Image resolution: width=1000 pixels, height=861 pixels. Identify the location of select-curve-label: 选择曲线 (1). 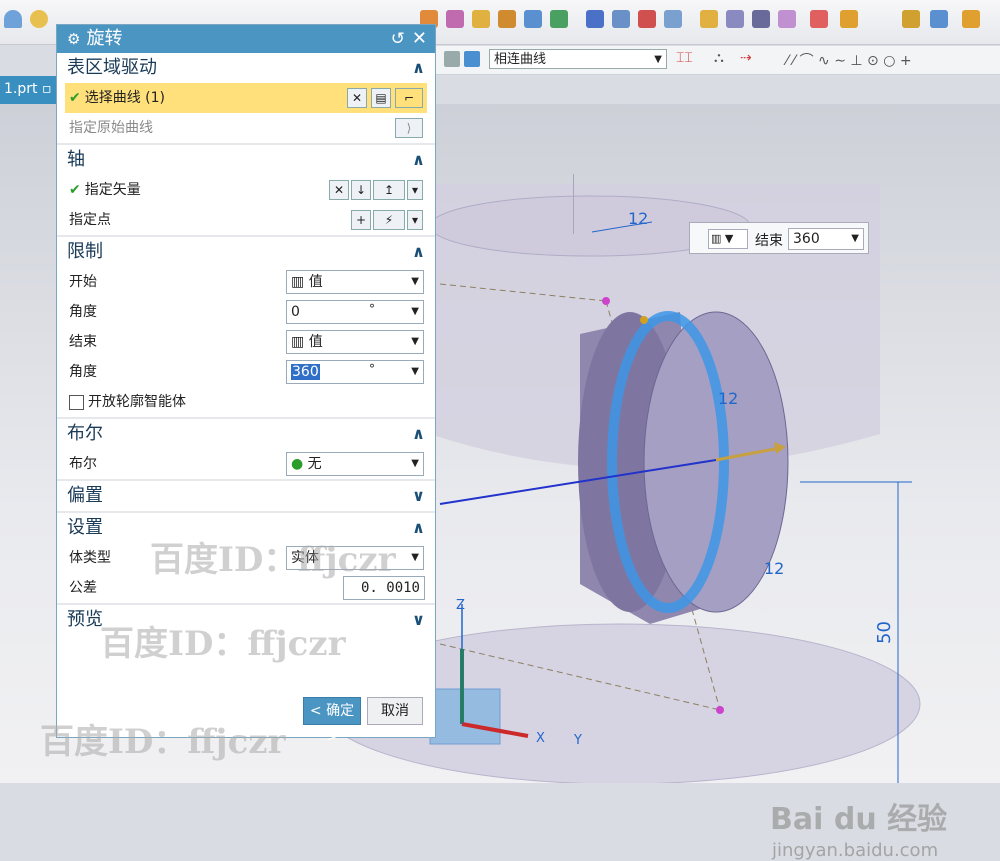
(125, 98).